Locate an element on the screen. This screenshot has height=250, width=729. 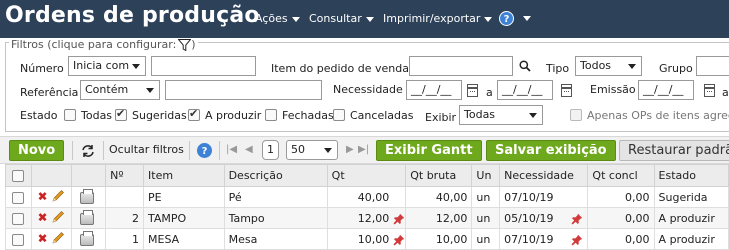
new-button: Novo is located at coordinates (37, 150).